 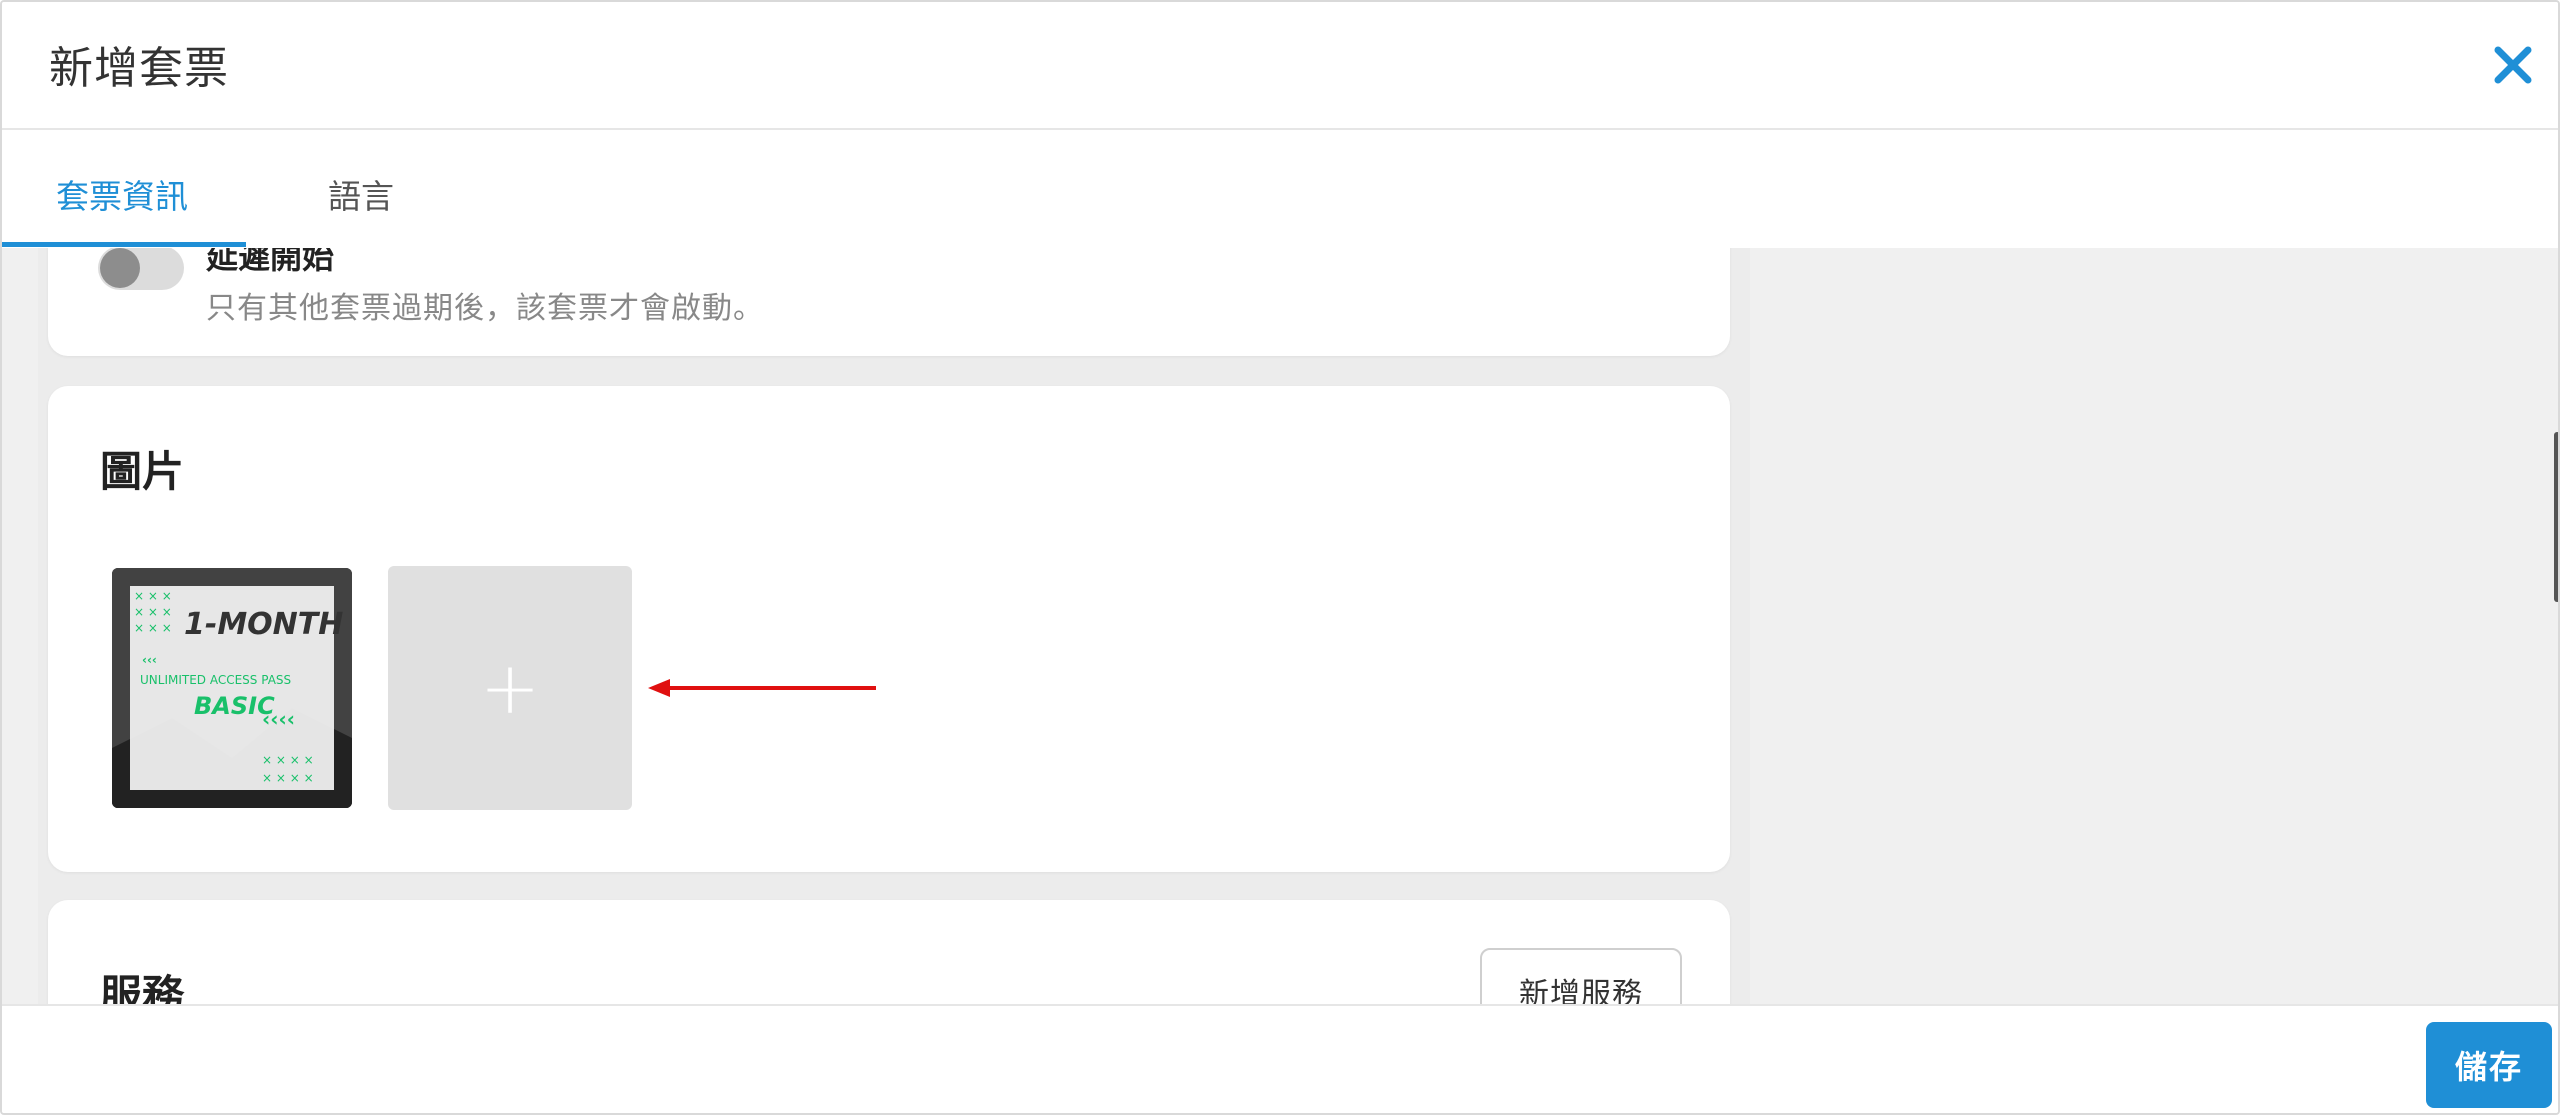 What do you see at coordinates (139, 68) in the screenshot?
I see `modal-title: 新增套票` at bounding box center [139, 68].